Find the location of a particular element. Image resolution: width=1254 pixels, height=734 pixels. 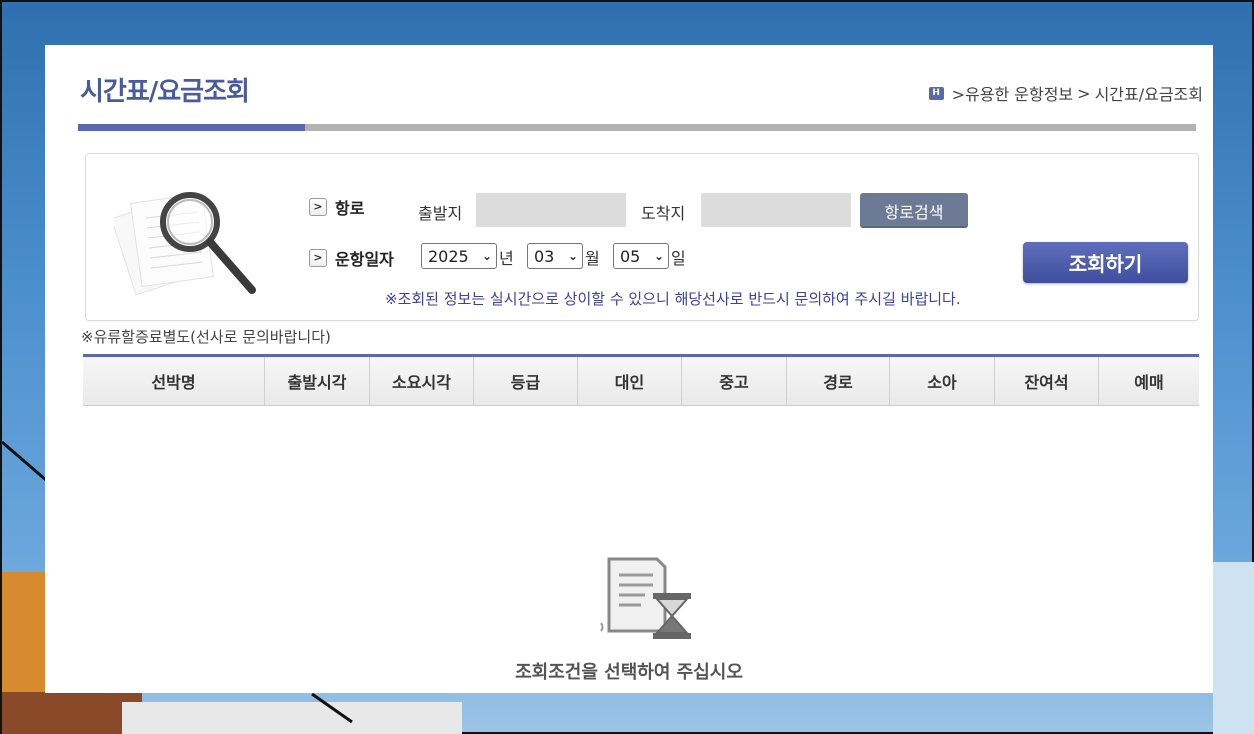

magnifier-icon is located at coordinates (185, 244).